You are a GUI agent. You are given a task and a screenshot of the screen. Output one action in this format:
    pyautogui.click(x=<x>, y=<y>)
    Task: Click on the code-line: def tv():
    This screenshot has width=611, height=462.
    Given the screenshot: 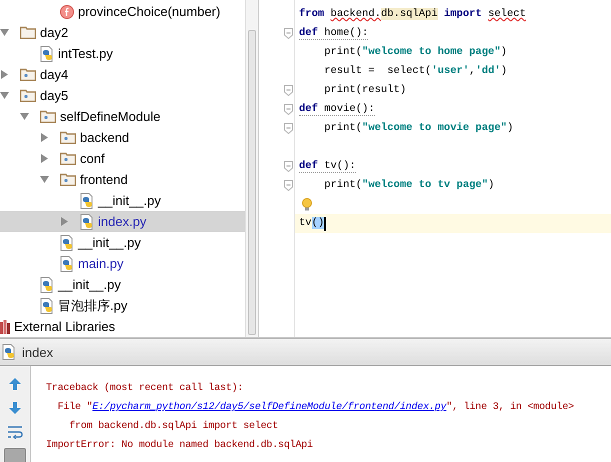 What is the action you would take?
    pyautogui.click(x=327, y=166)
    